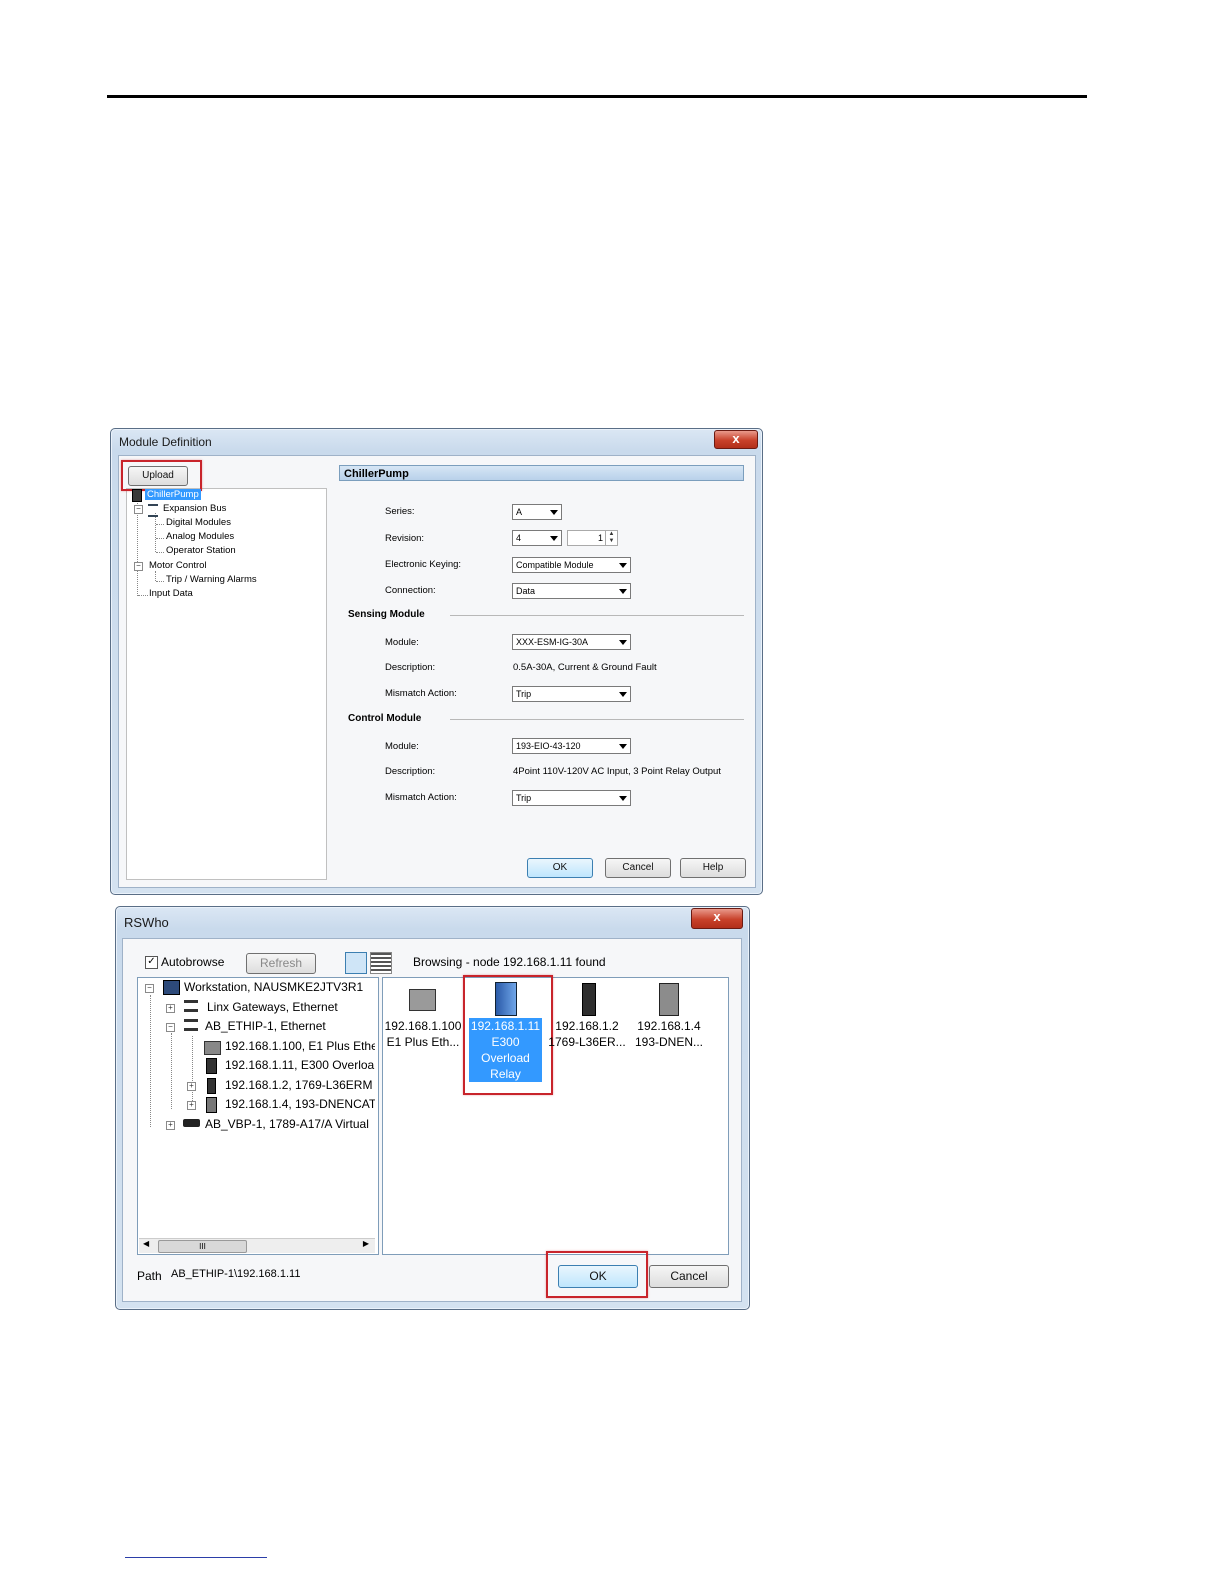 The image size is (1224, 1584). I want to click on refresh-button: Refresh, so click(281, 963).